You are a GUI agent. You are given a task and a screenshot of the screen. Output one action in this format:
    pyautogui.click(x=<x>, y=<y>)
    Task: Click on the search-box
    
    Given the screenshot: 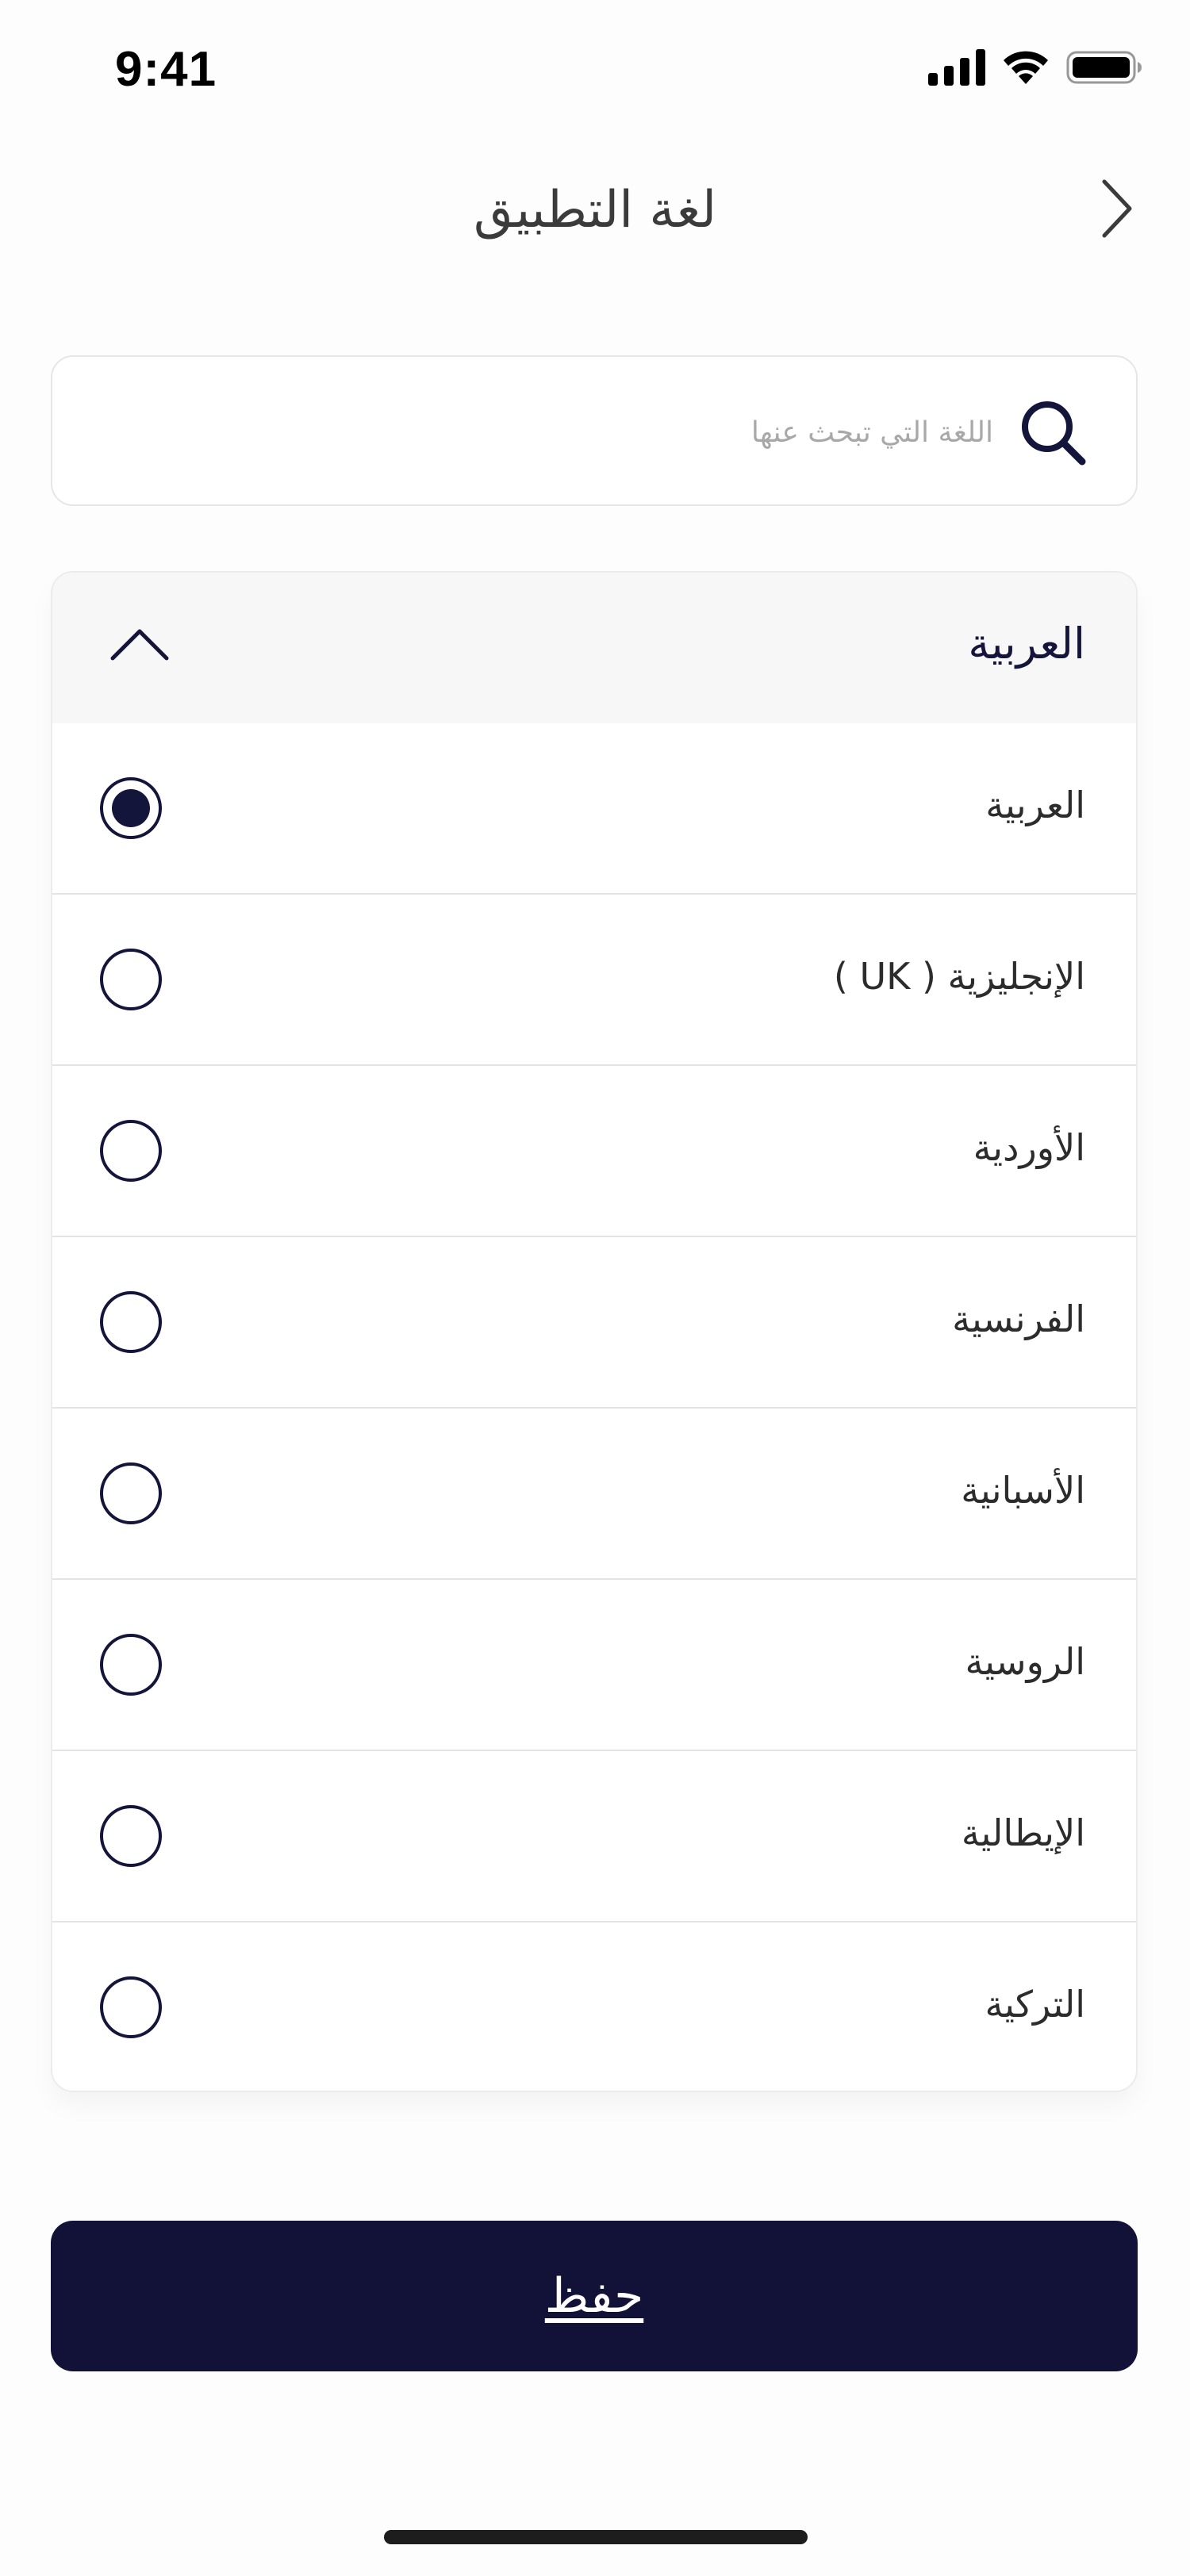 What is the action you would take?
    pyautogui.click(x=594, y=431)
    